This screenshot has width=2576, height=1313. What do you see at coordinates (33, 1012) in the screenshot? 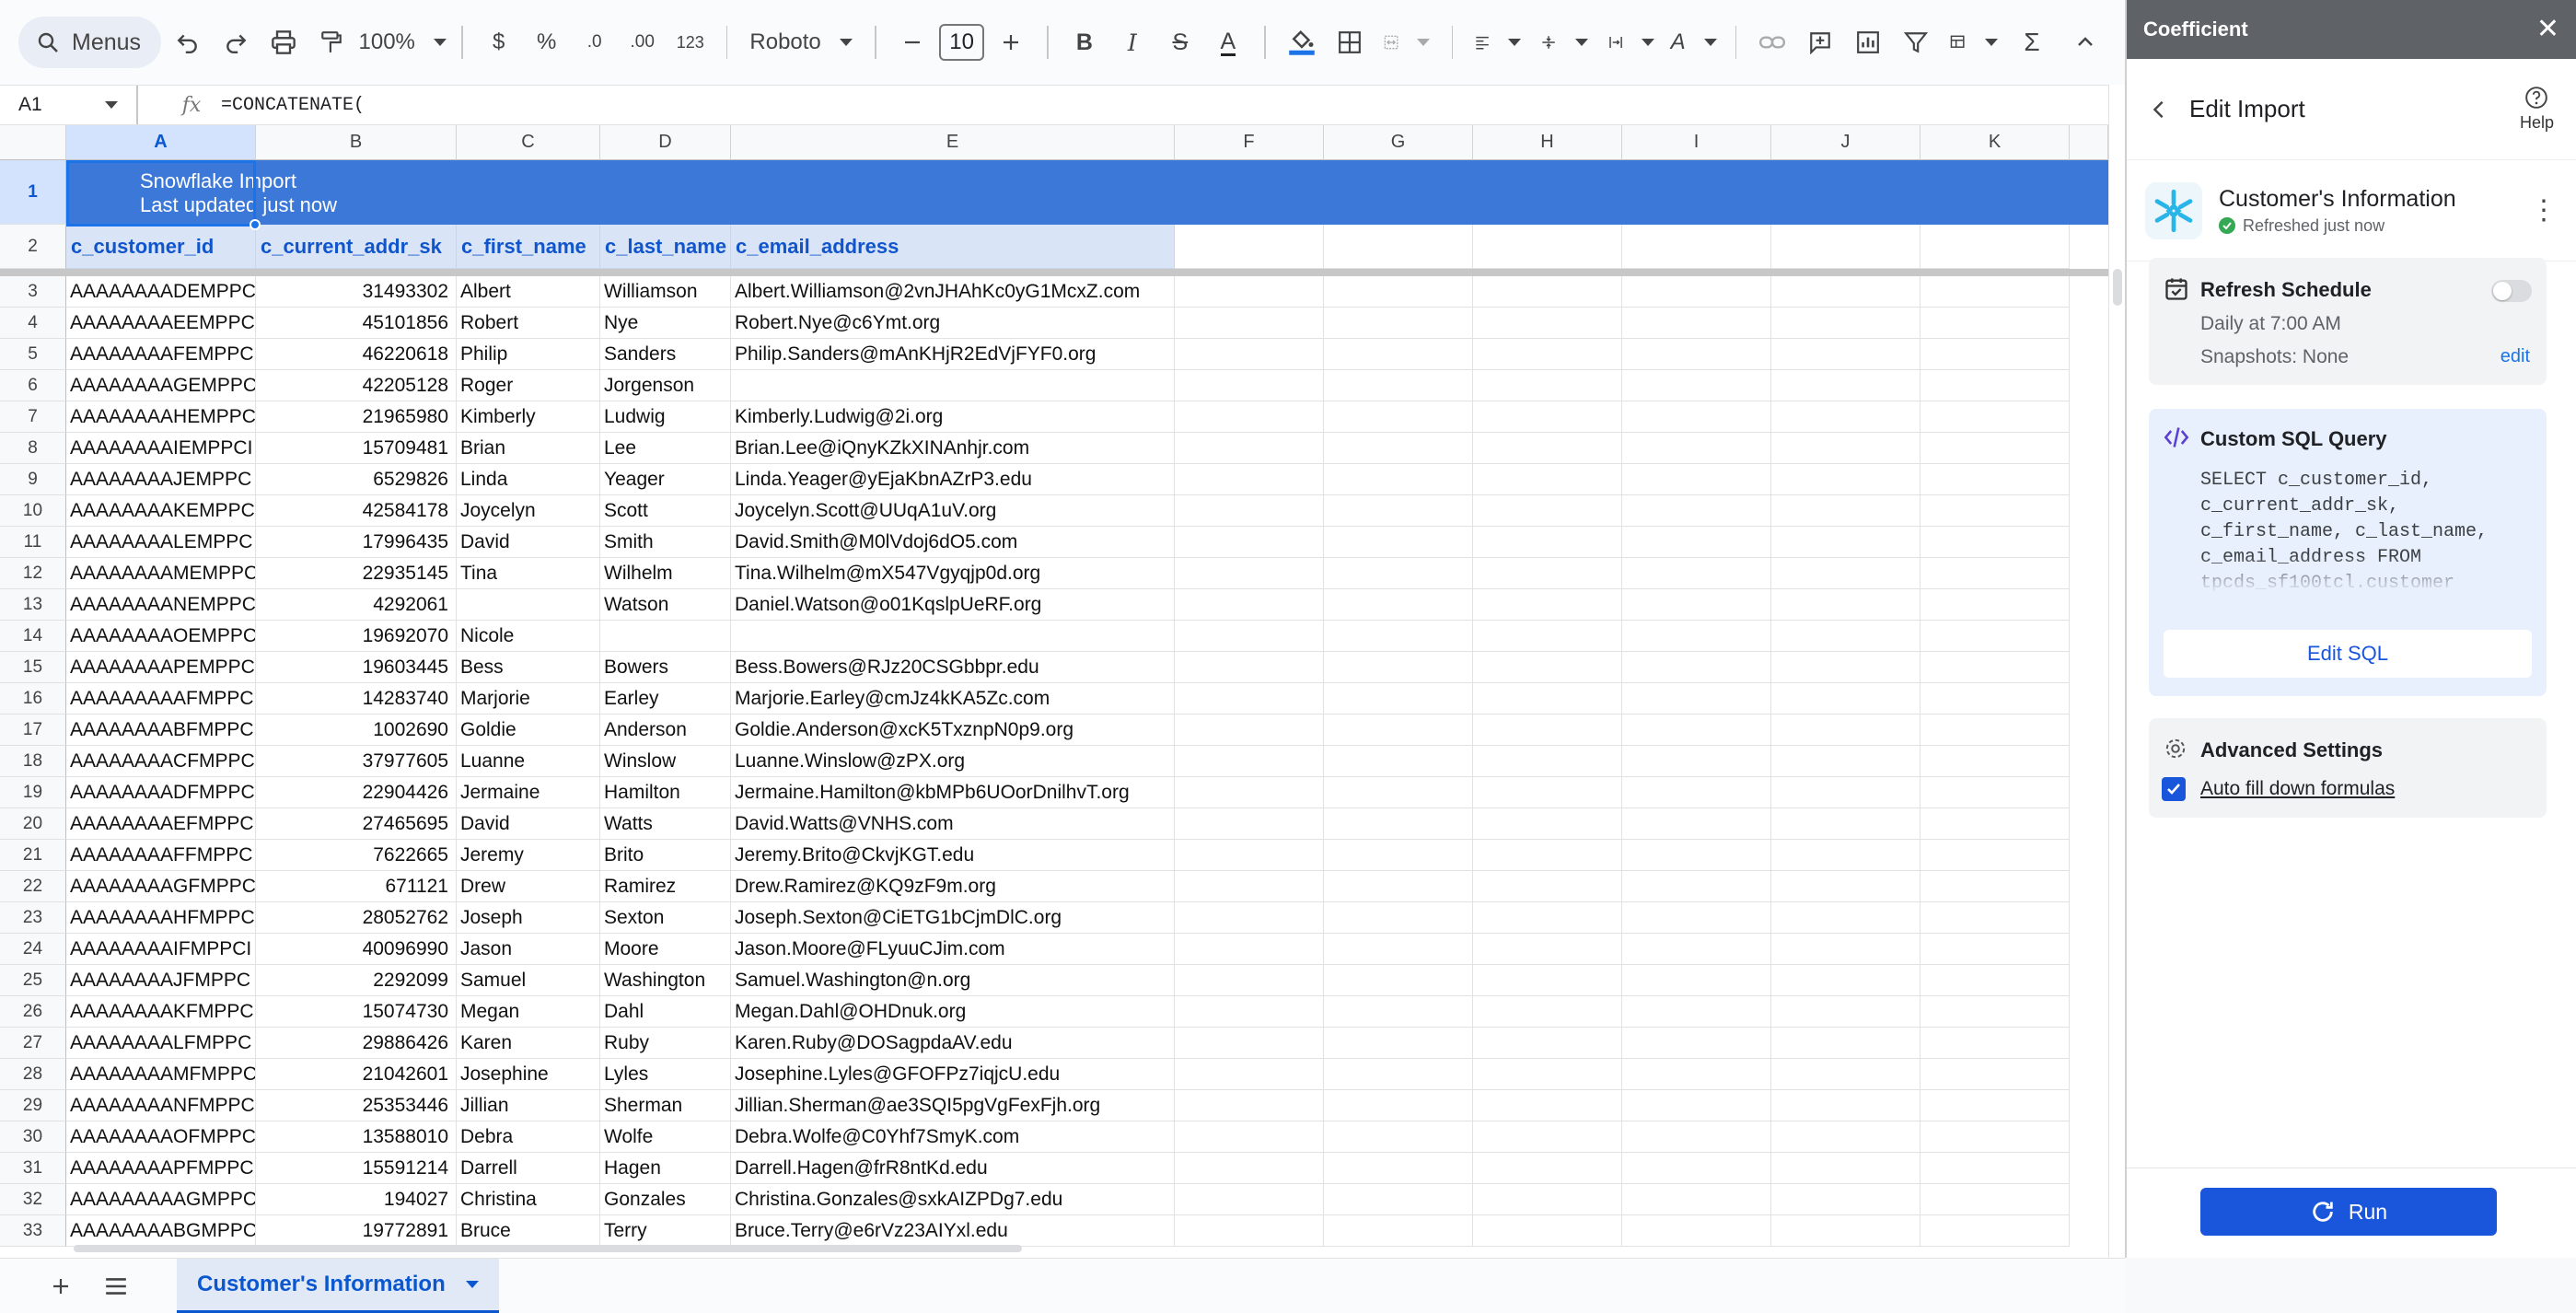
I see `row-number: 26` at bounding box center [33, 1012].